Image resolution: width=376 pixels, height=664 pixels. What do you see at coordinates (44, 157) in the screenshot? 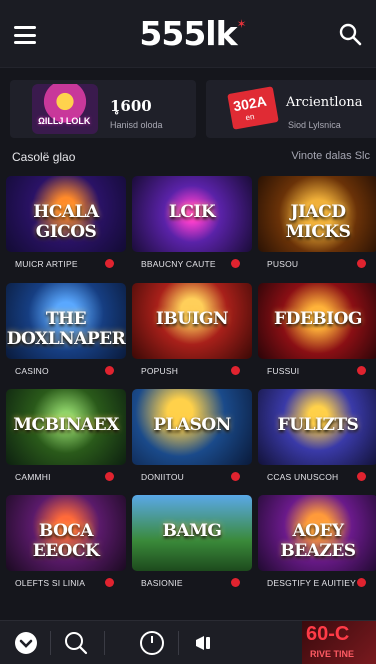
I see `section-title: Casolë glao` at bounding box center [44, 157].